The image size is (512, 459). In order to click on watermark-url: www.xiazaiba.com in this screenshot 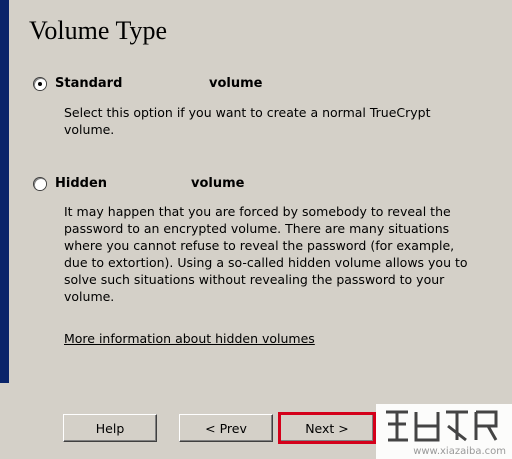, I will do `click(459, 451)`.